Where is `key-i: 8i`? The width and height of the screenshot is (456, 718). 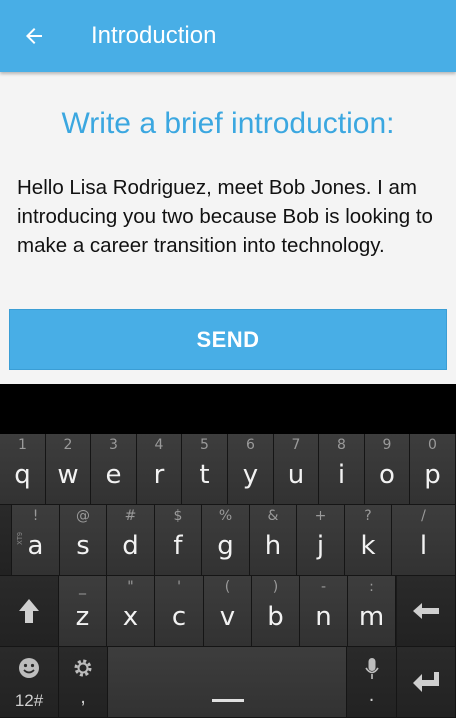 key-i: 8i is located at coordinates (342, 469).